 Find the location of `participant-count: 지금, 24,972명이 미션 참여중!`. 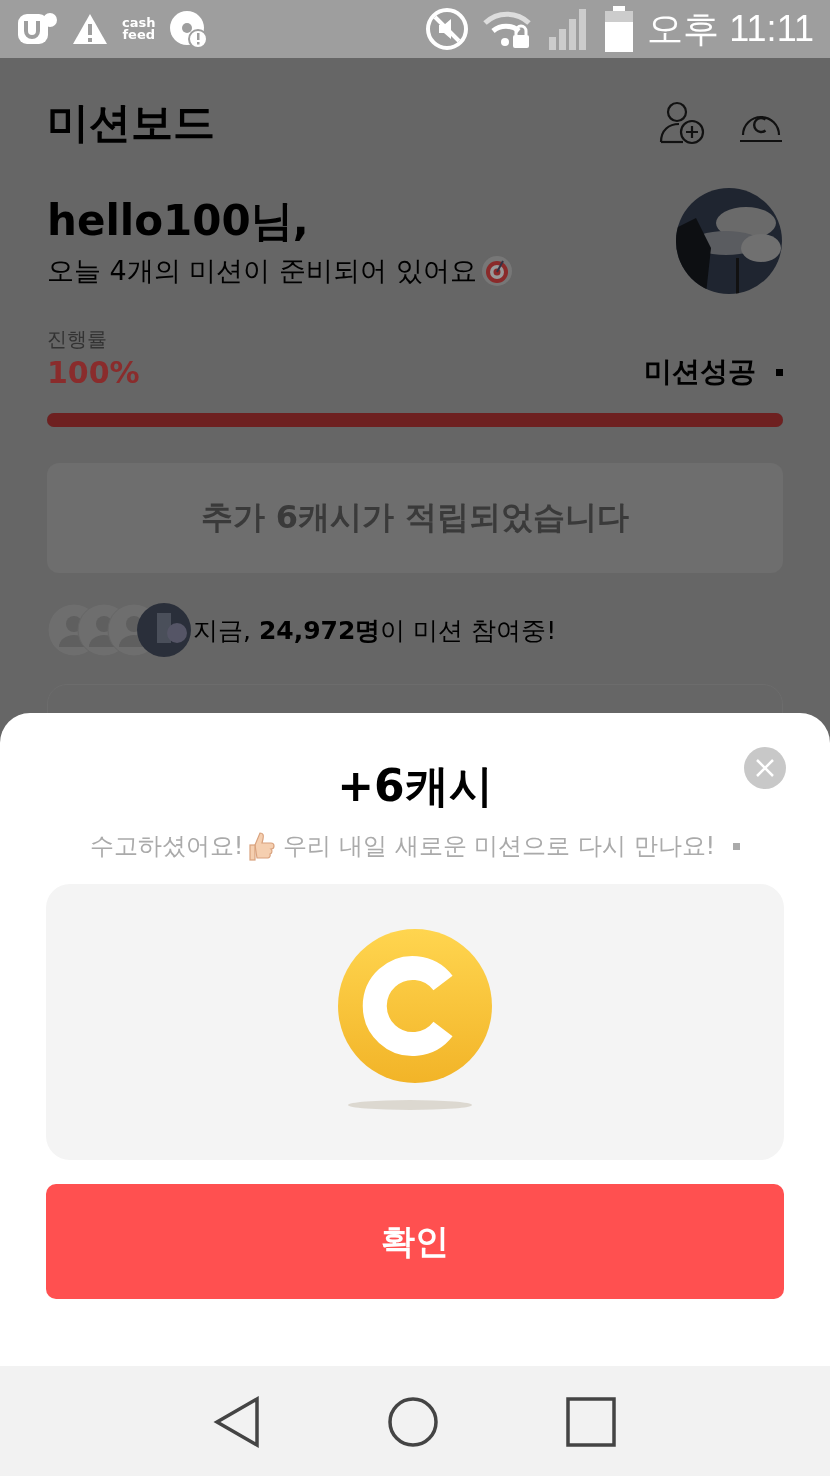

participant-count: 지금, 24,972명이 미션 참여중! is located at coordinates (375, 630).